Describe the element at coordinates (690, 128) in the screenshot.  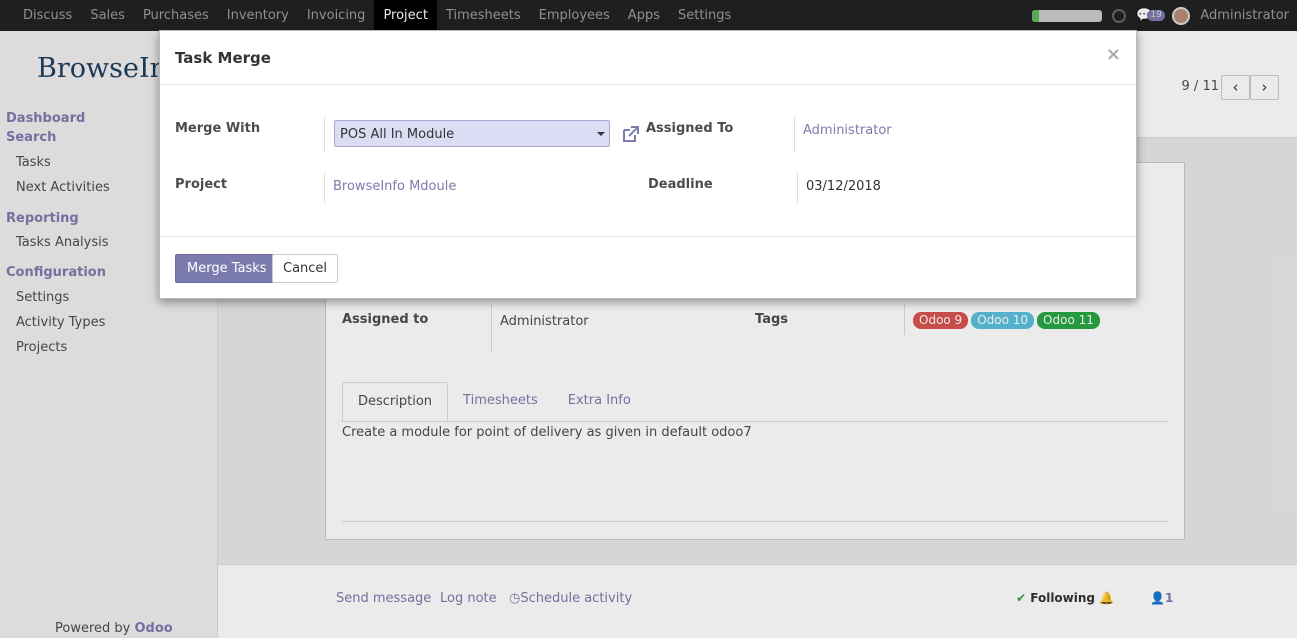
I see `assigned-to-label: Assigned To` at that location.